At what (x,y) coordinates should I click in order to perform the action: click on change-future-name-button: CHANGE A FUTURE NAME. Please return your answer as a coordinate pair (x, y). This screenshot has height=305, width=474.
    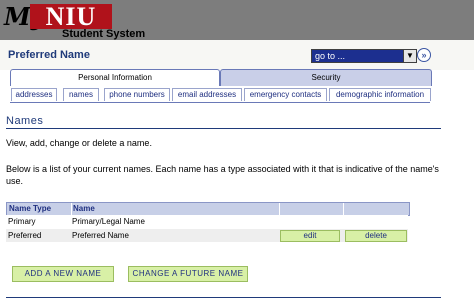
    Looking at the image, I should click on (188, 274).